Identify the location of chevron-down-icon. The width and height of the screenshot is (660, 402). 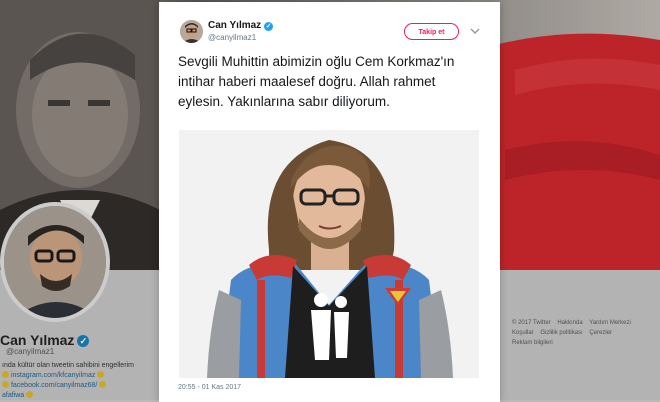
(475, 31).